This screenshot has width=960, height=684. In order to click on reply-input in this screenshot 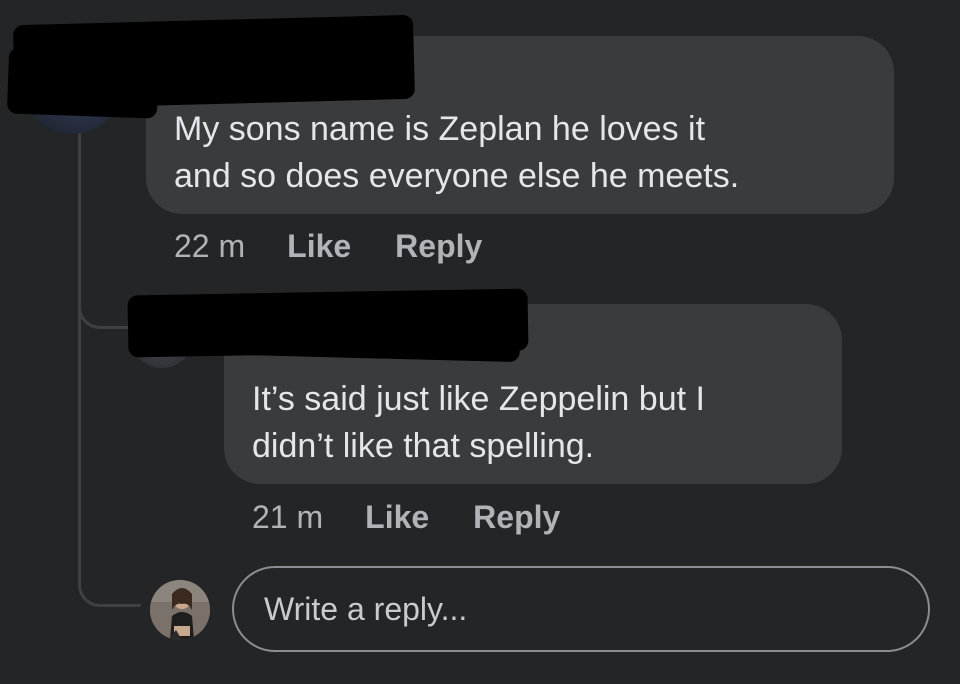, I will do `click(564, 609)`.